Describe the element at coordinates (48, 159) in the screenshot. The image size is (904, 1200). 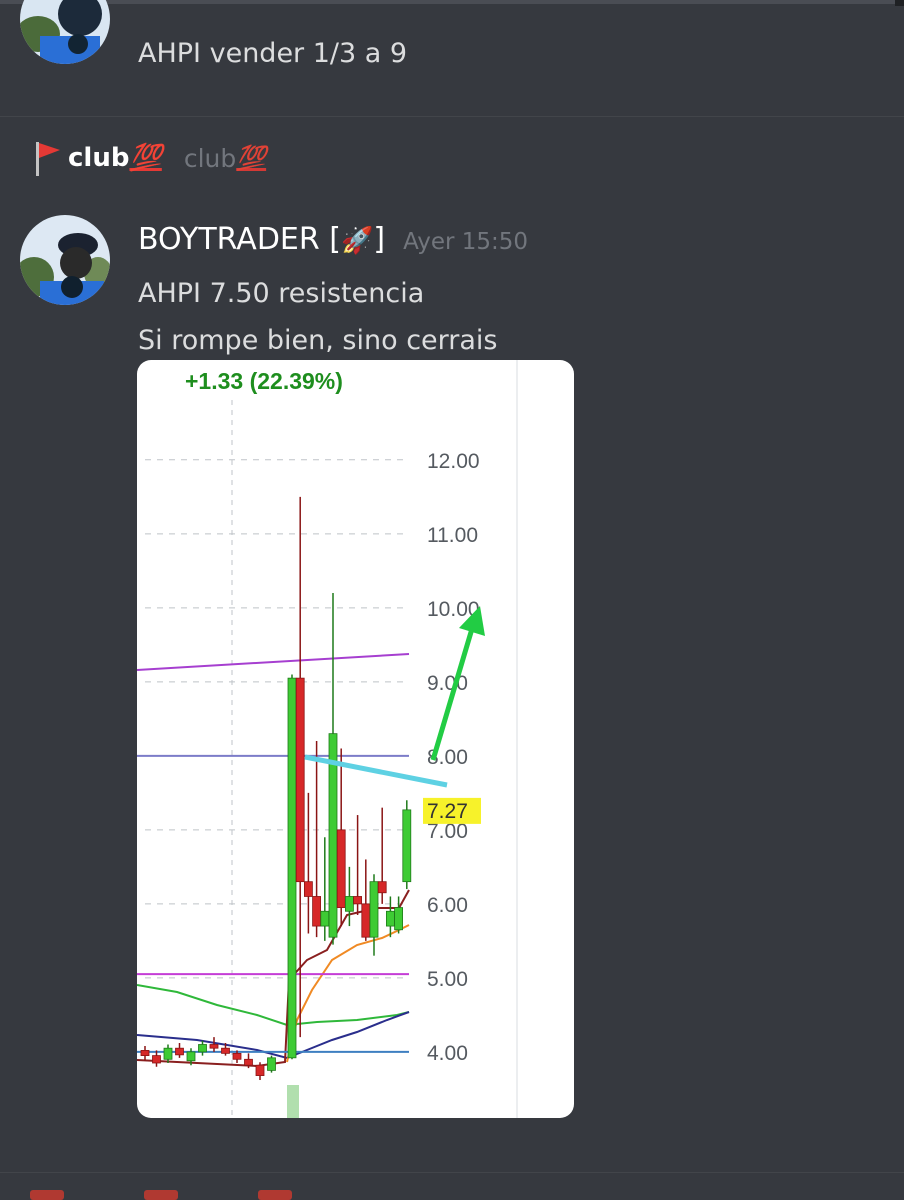
I see `red-flag-icon` at that location.